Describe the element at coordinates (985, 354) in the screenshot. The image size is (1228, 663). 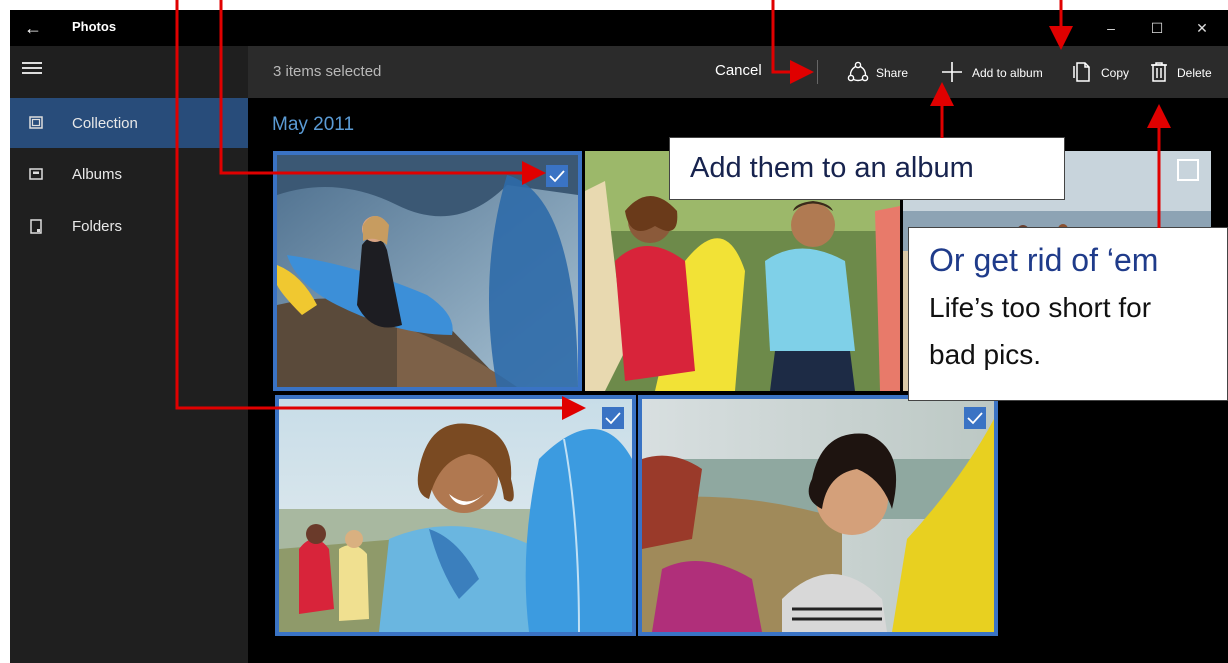
I see `callout-delete-line2: bad pics.` at that location.